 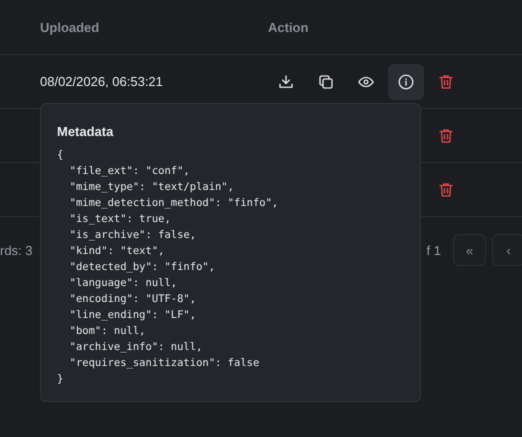 I want to click on previous-page-button: ‹, so click(x=507, y=250).